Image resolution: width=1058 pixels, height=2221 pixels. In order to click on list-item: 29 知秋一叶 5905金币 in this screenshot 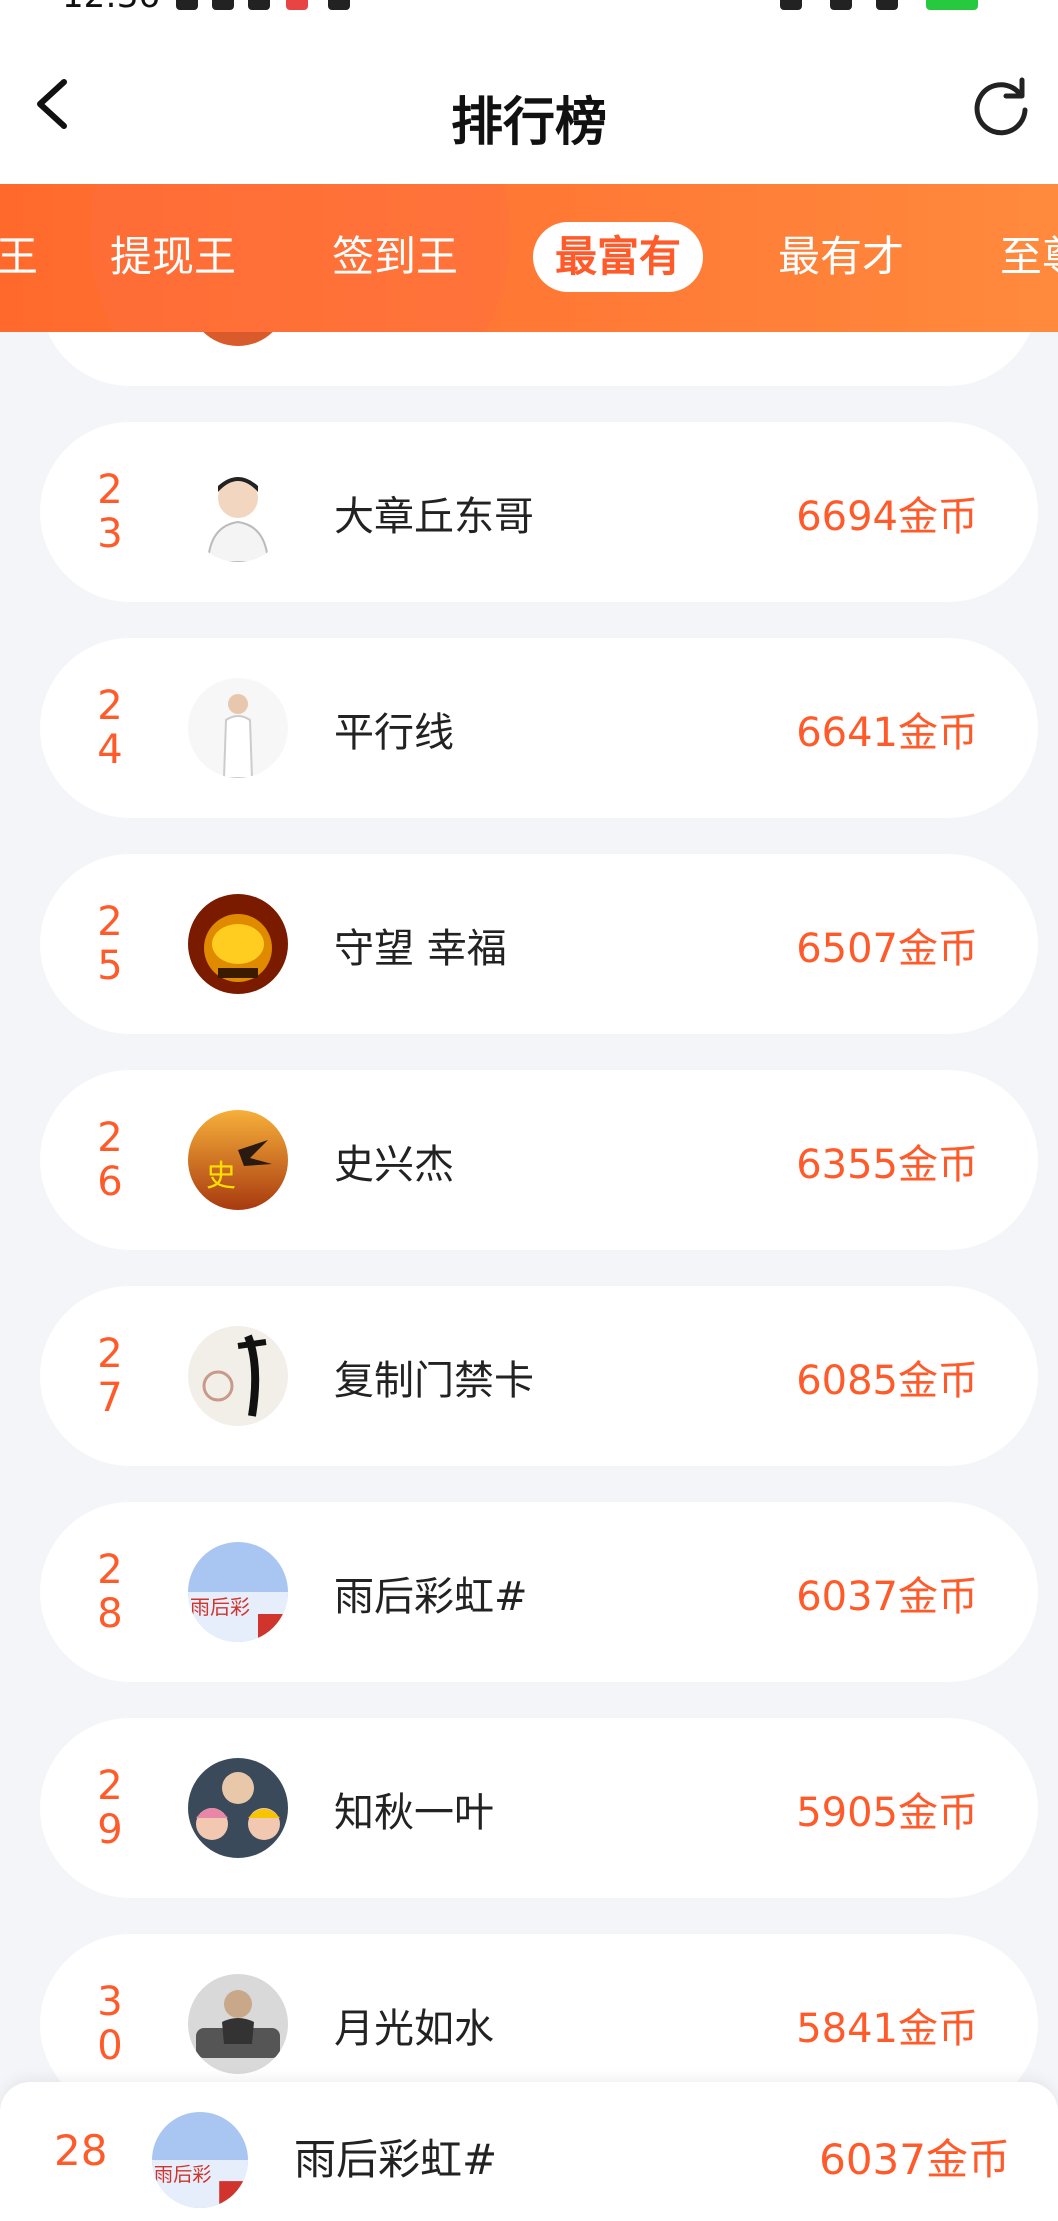, I will do `click(539, 1808)`.